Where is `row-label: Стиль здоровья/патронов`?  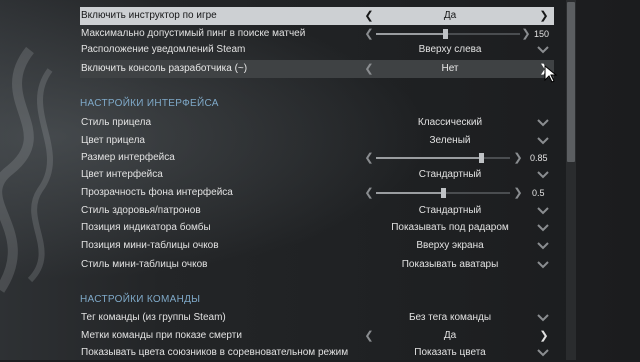 row-label: Стиль здоровья/патронов is located at coordinates (141, 210).